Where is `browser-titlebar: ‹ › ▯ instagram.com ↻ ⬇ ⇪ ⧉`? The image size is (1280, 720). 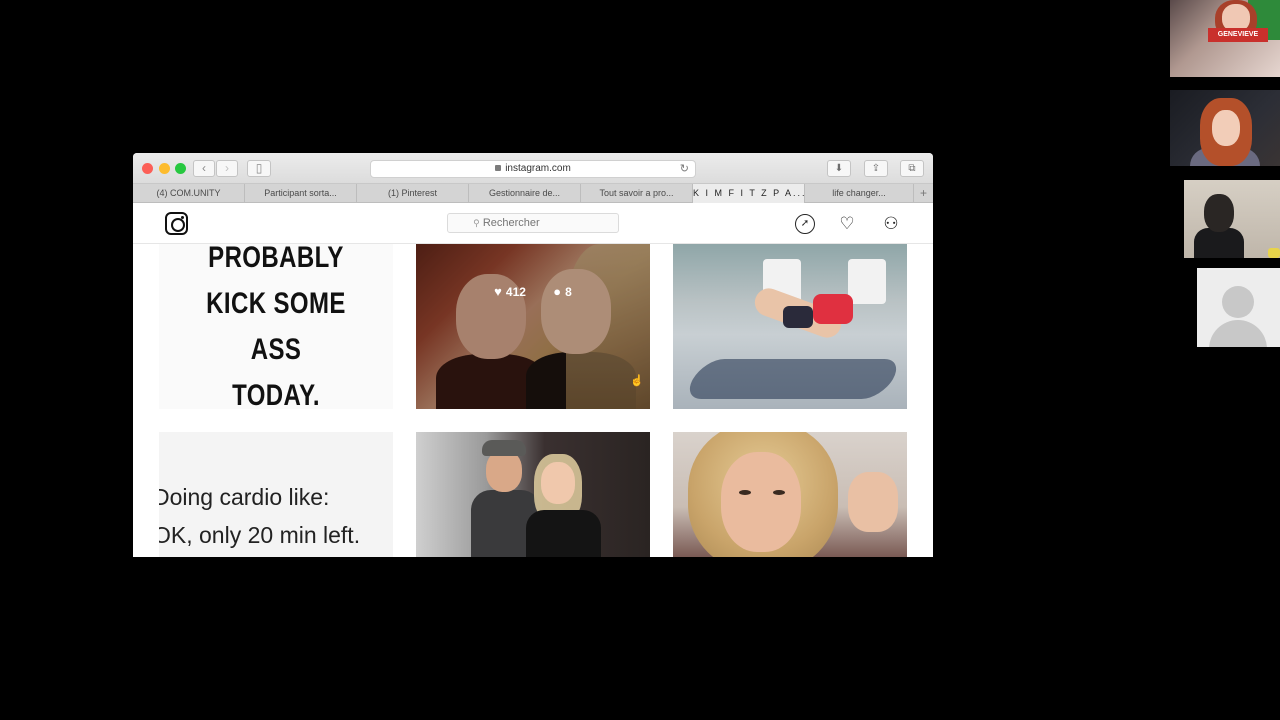 browser-titlebar: ‹ › ▯ instagram.com ↻ ⬇ ⇪ ⧉ is located at coordinates (533, 168).